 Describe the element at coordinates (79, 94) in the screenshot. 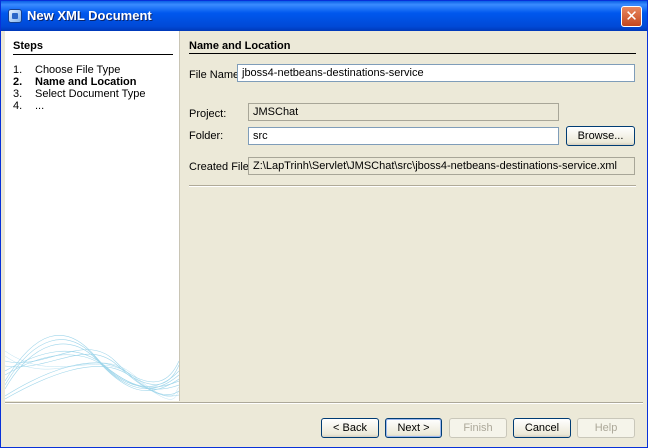

I see `step-select-document-type: 3. Select Document Type` at that location.